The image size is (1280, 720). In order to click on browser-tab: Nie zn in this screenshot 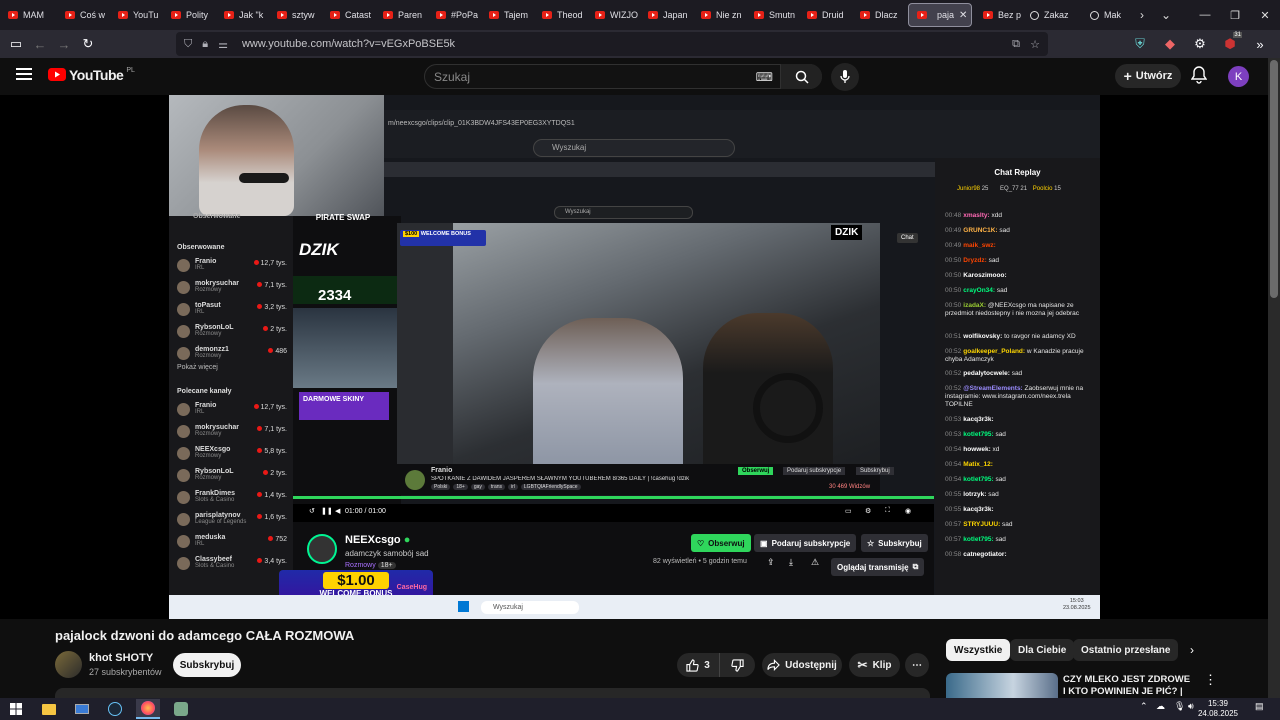, I will do `click(719, 15)`.